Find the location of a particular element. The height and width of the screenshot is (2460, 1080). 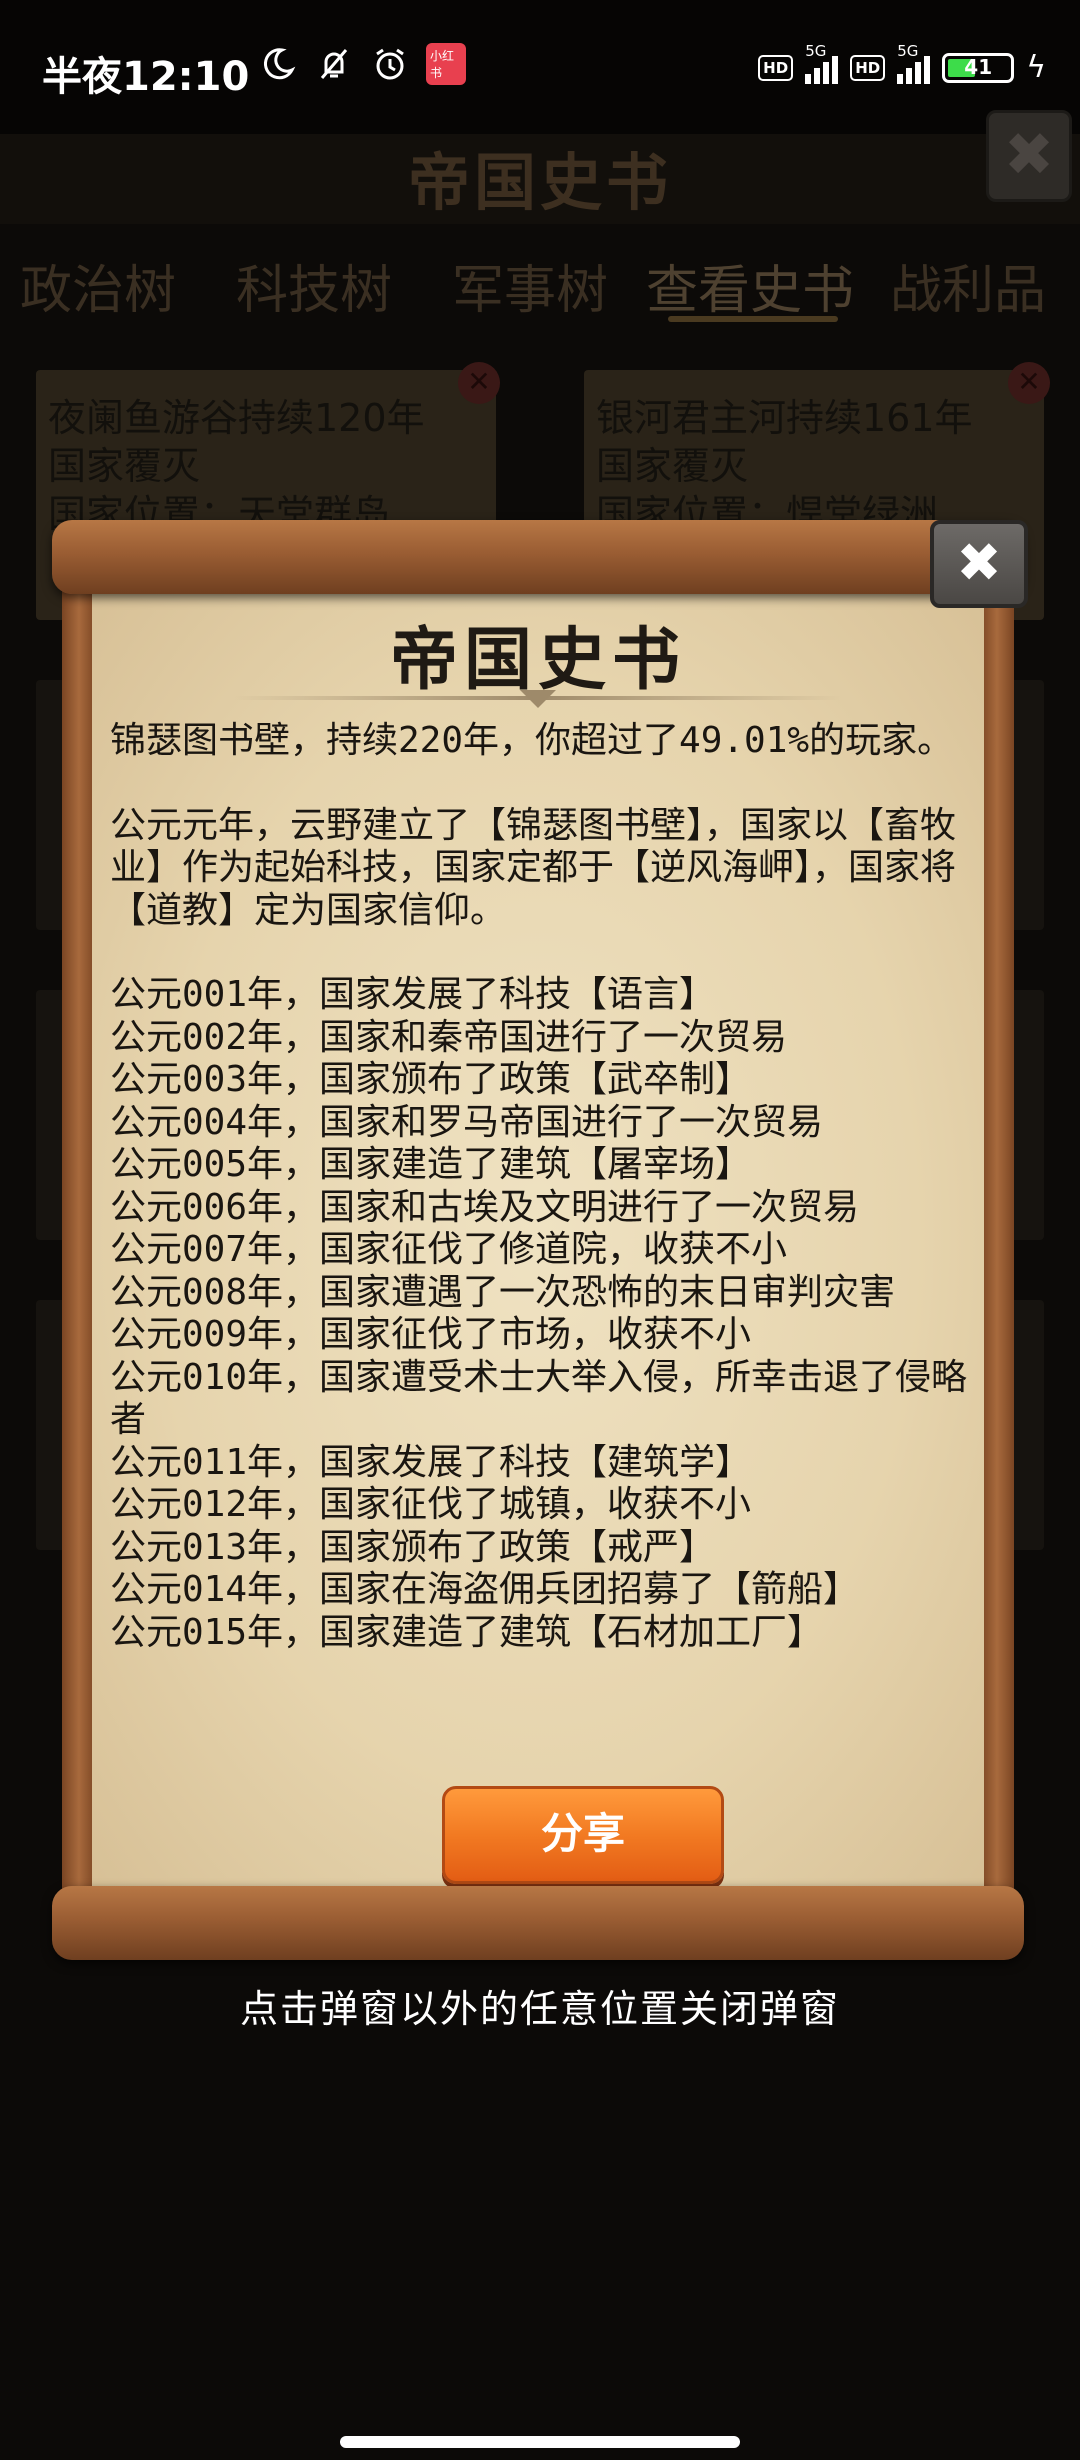

battery-level: 41 is located at coordinates (978, 66).